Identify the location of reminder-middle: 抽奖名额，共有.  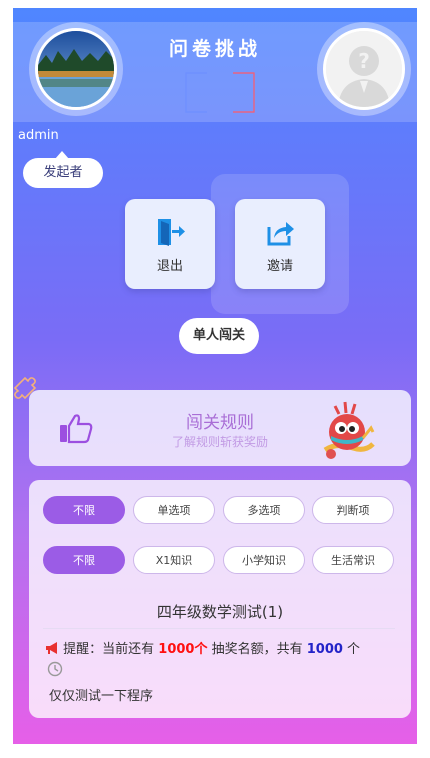
(257, 649).